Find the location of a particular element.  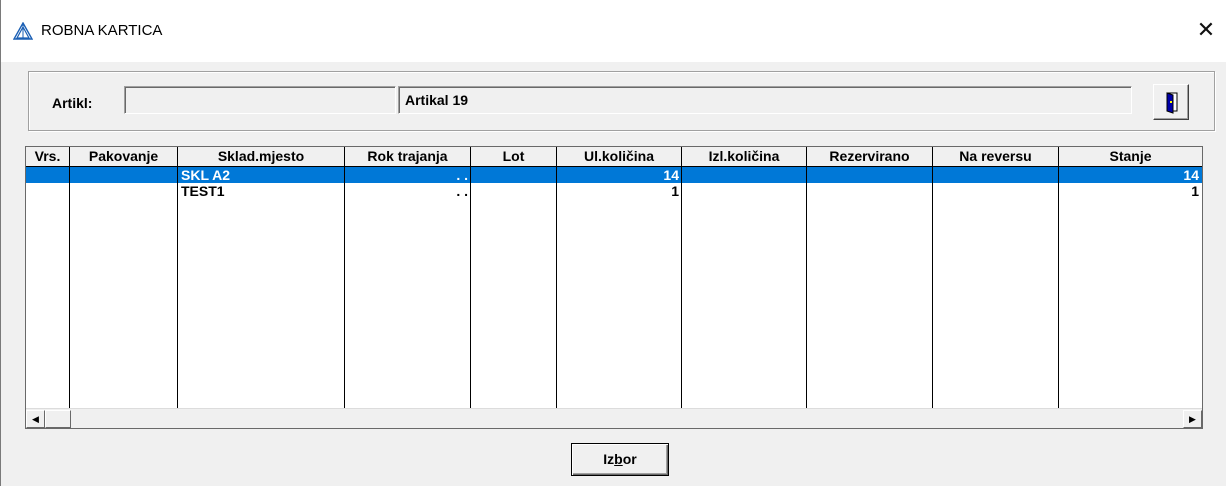

izbor-button: Izbor is located at coordinates (620, 459).